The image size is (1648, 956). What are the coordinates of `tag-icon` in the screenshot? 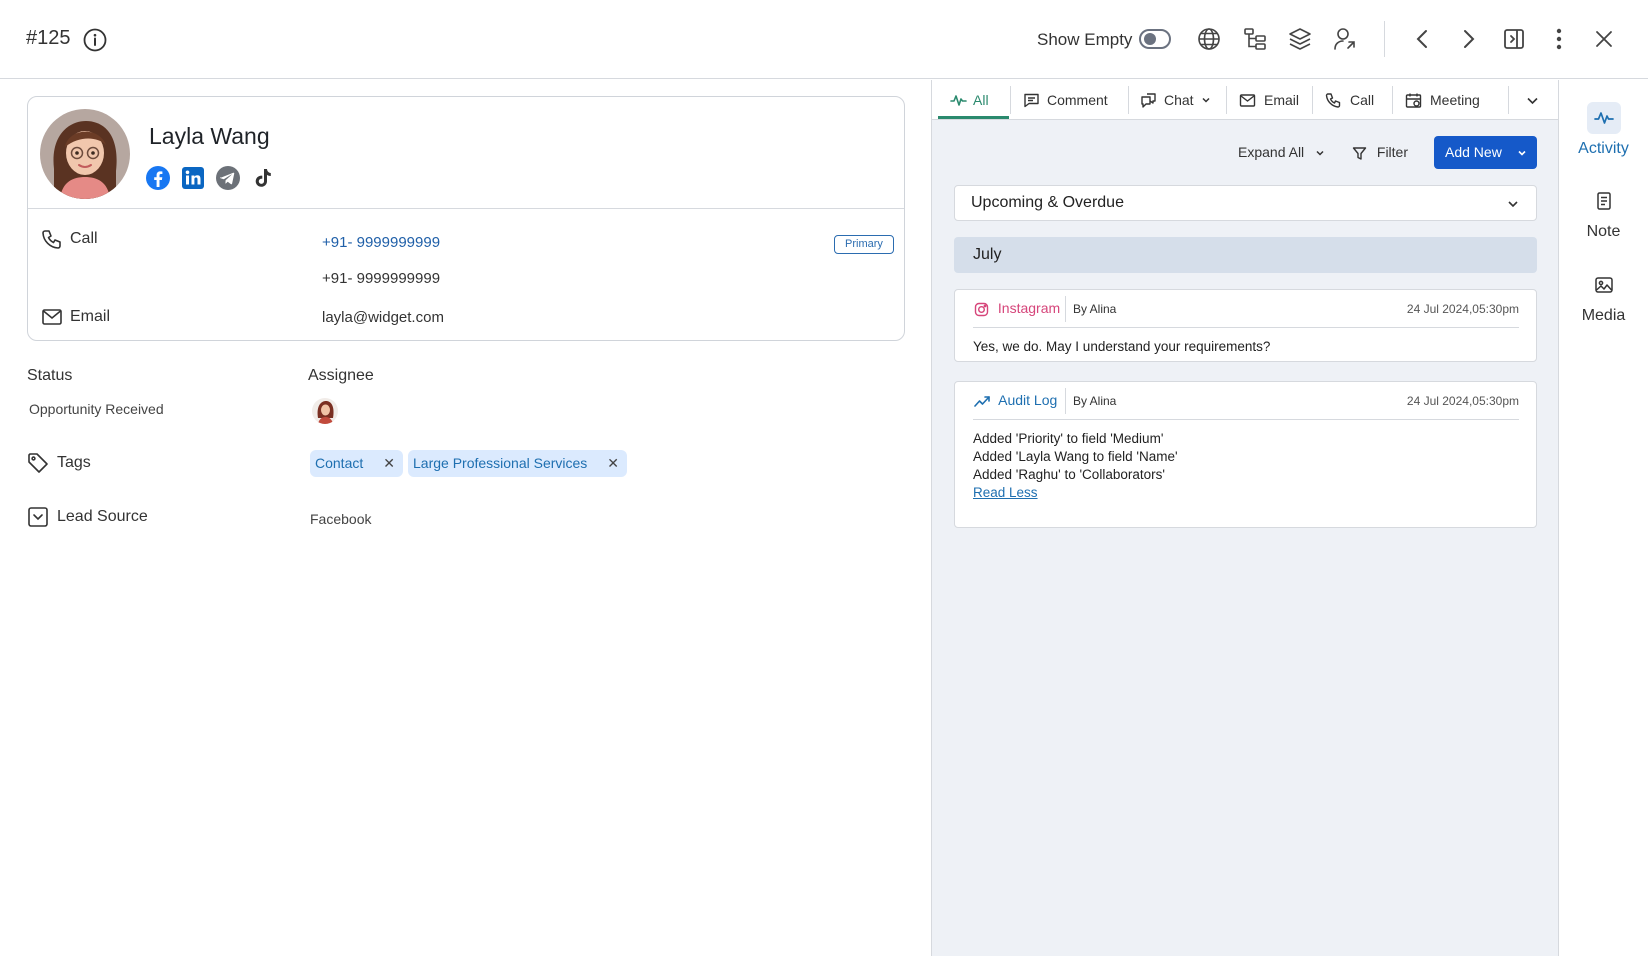 It's located at (38, 463).